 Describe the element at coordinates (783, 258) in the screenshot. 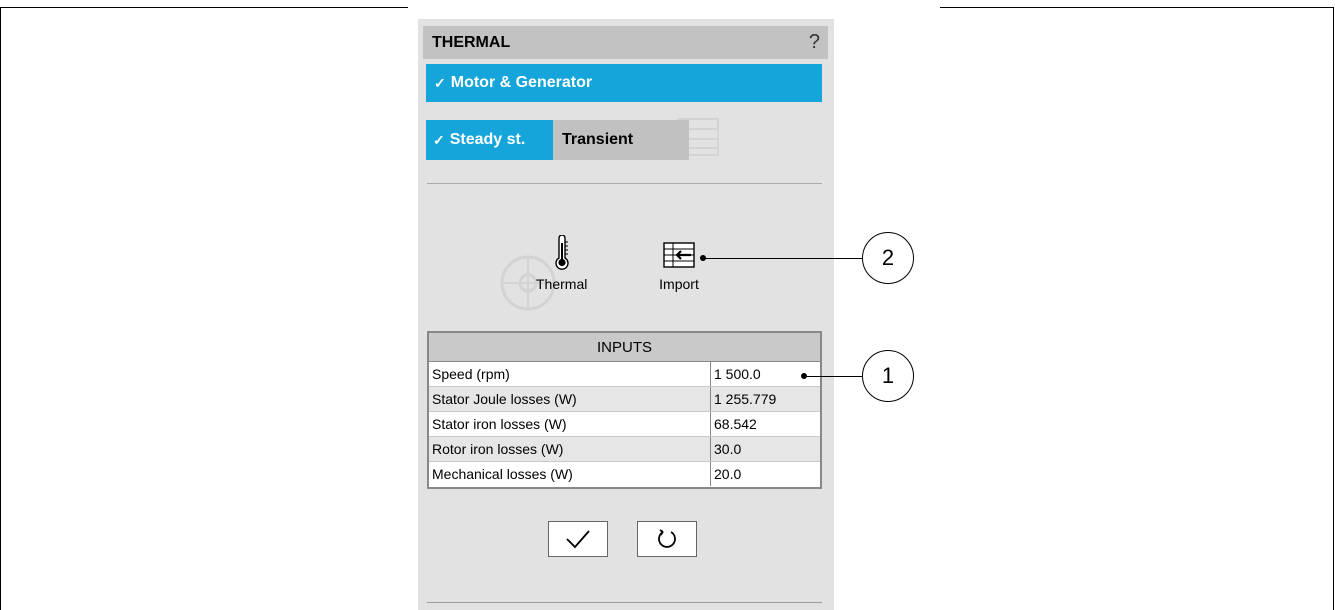

I see `callout-2-leader` at that location.